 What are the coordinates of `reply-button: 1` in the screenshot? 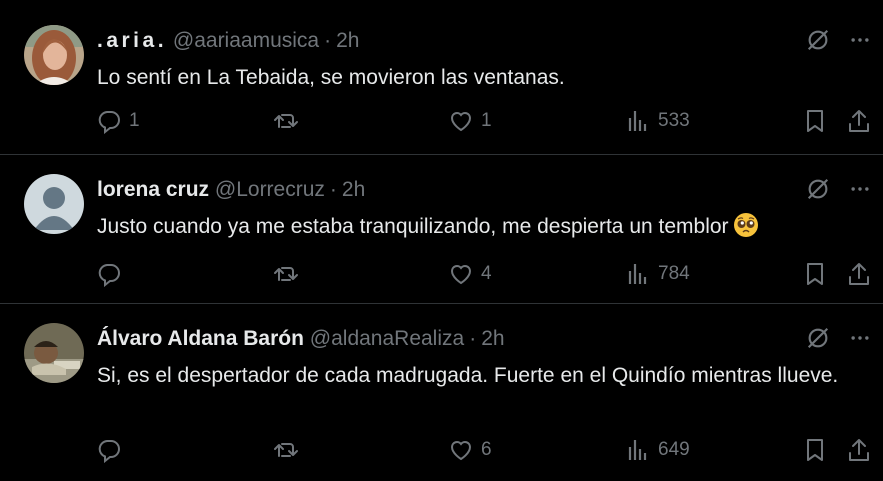 It's located at (118, 121).